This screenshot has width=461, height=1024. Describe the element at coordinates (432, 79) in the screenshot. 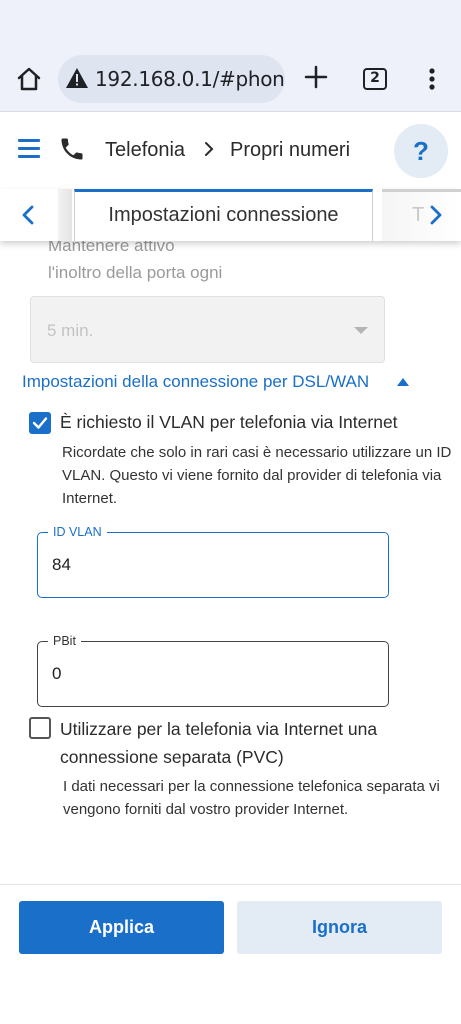

I see `more-menu-icon` at that location.